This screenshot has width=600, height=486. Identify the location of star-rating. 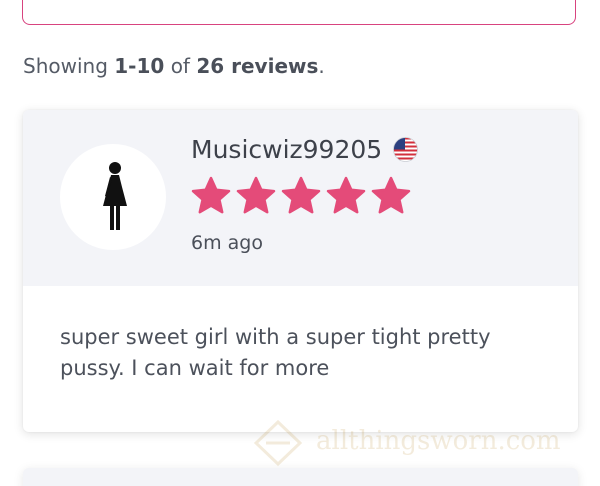
(303, 197).